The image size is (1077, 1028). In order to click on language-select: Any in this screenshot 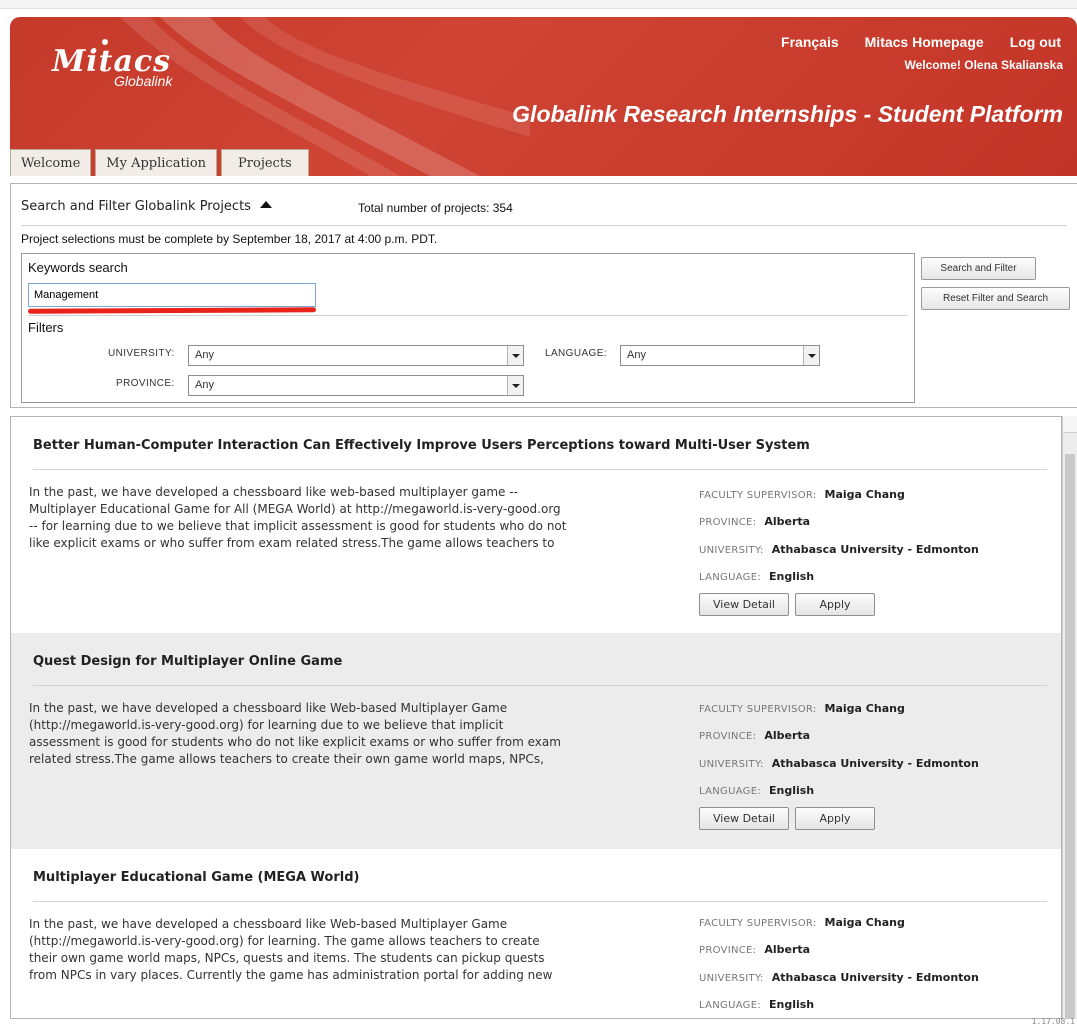, I will do `click(720, 355)`.